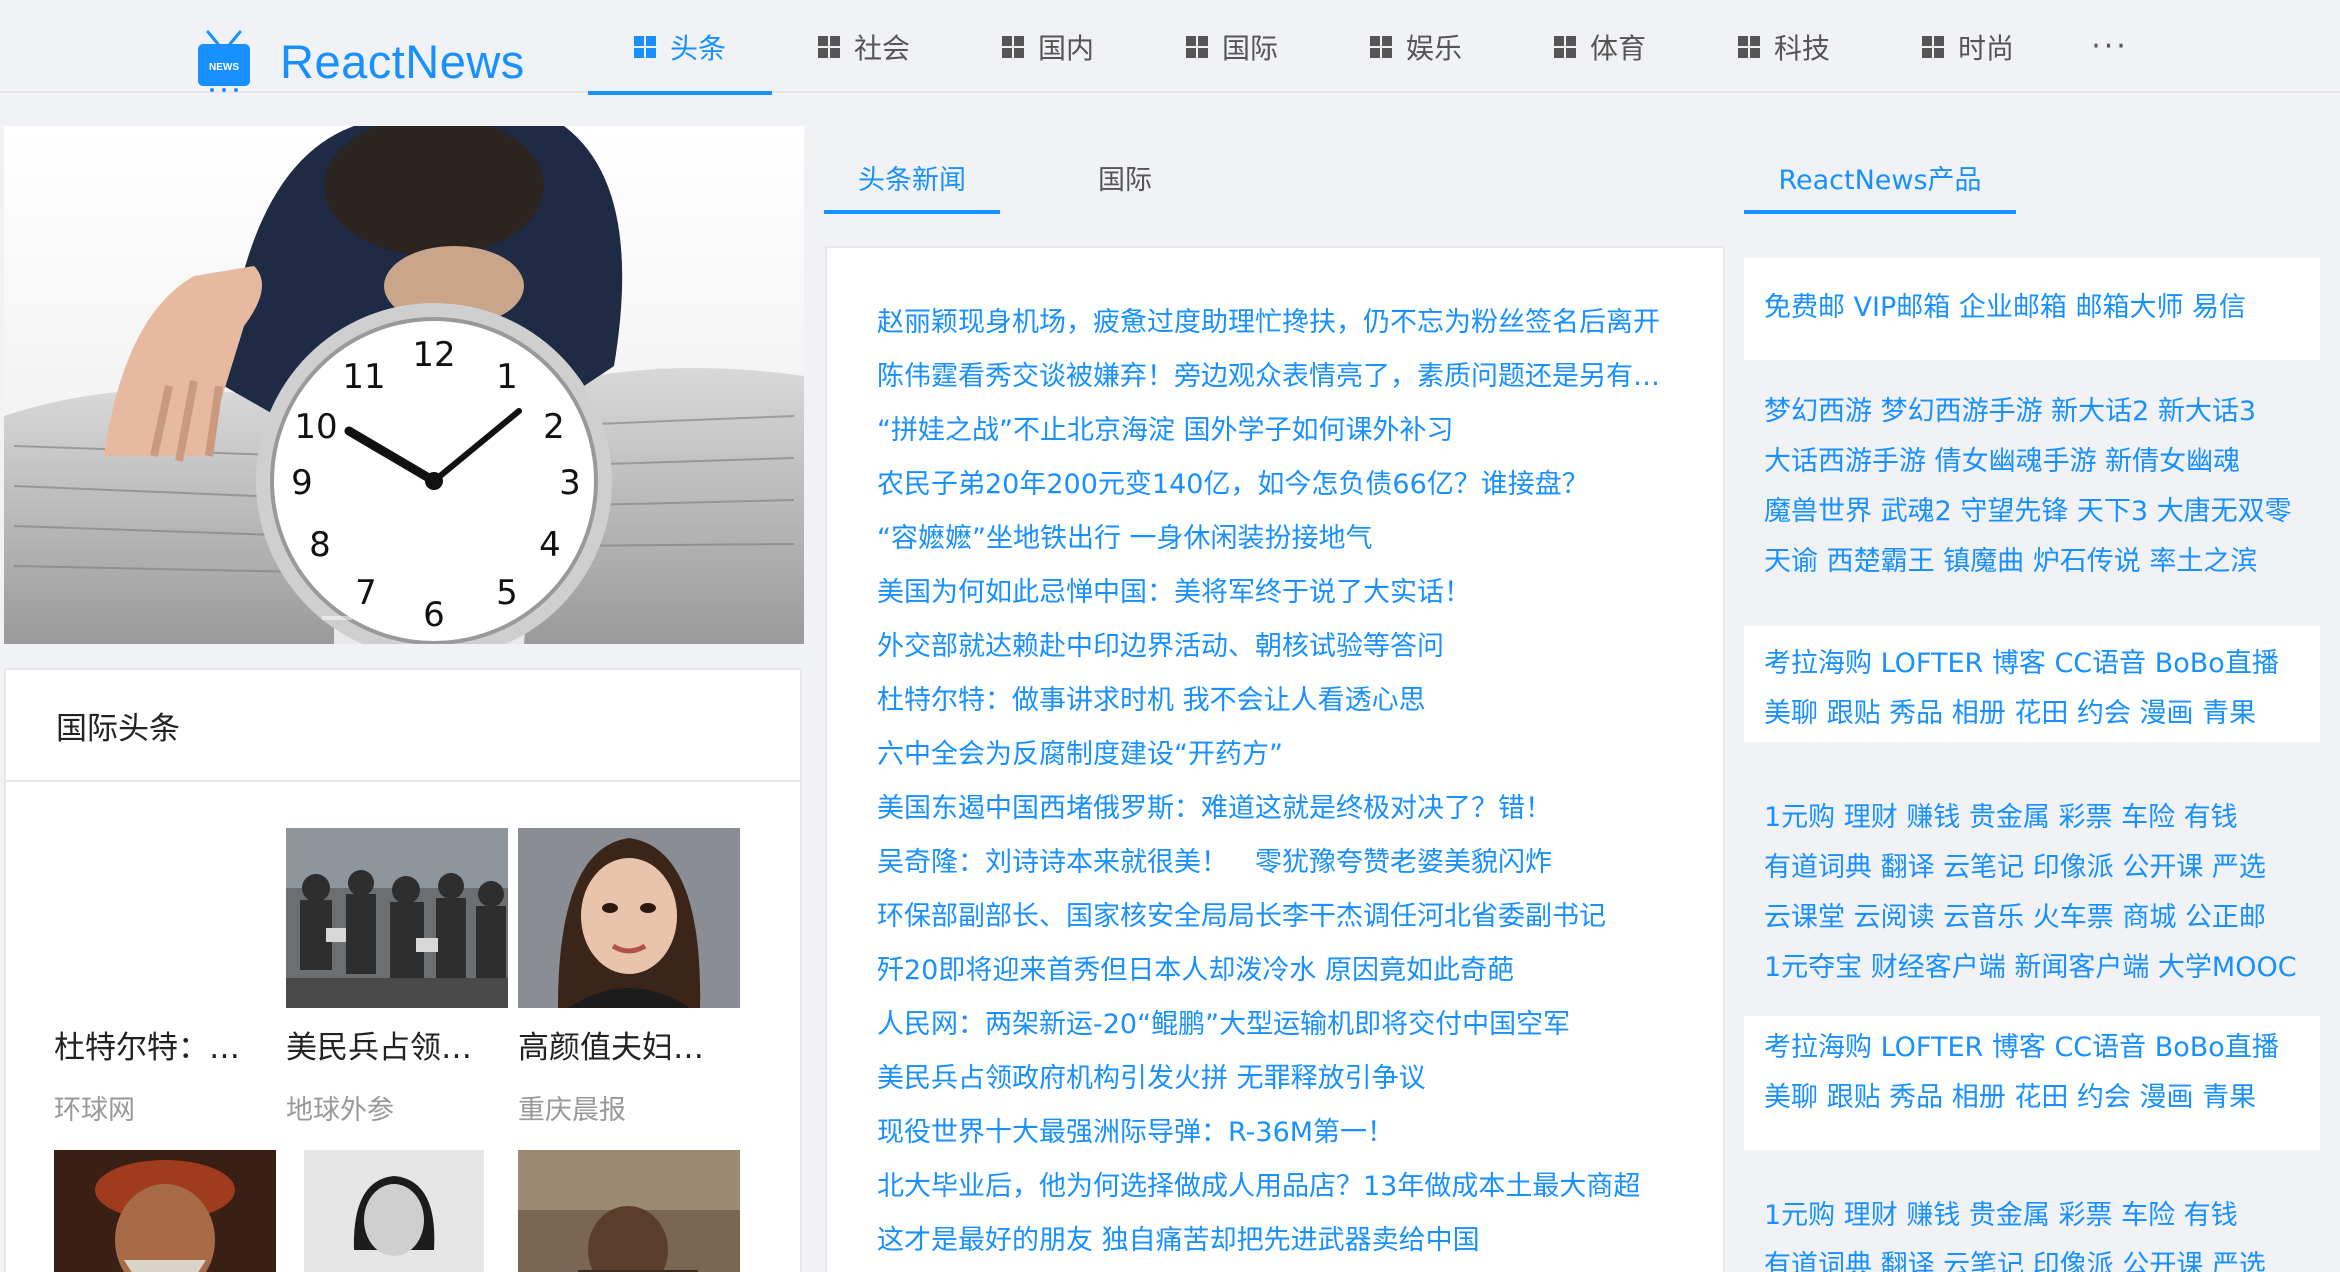 This screenshot has width=2340, height=1272. I want to click on news-link: 美国为何如此忌惮中国：美将军终于说了大实话！, so click(1287, 593).